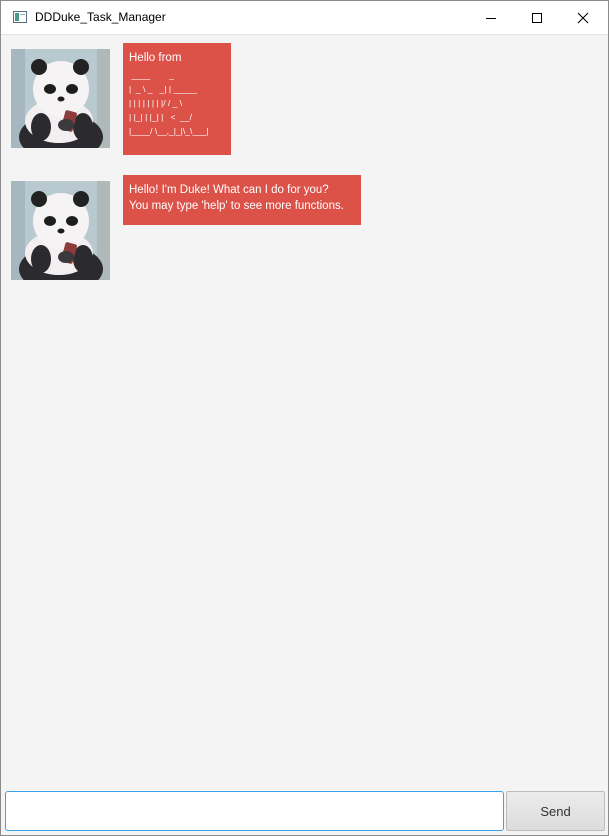 This screenshot has width=609, height=836. What do you see at coordinates (169, 131) in the screenshot?
I see `ascii-art-line: |____/ \__,_|_|\_\___|` at bounding box center [169, 131].